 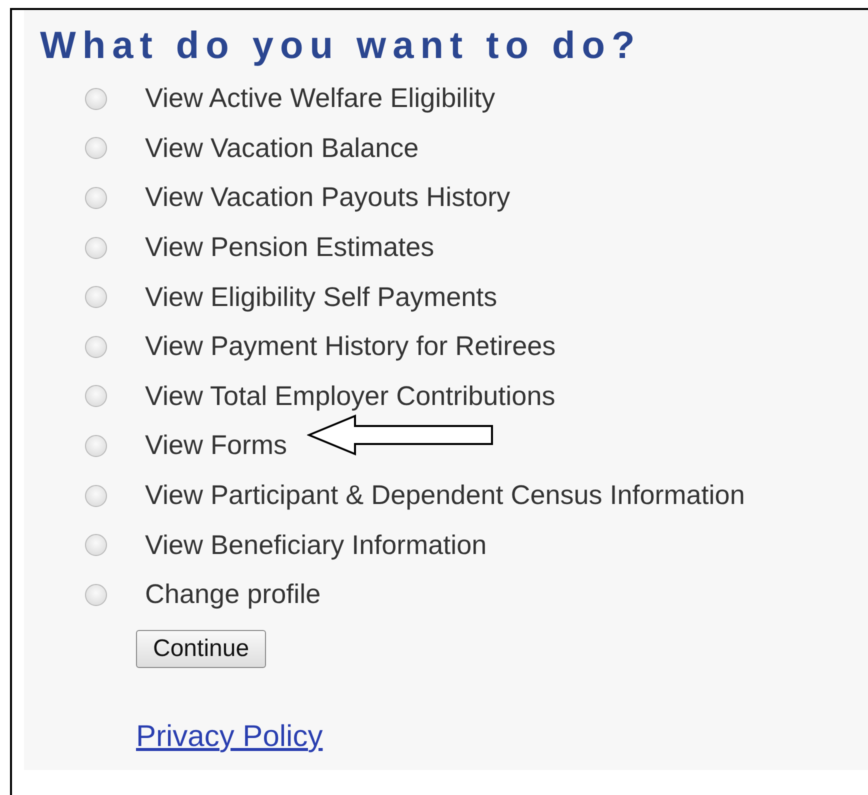 I want to click on option-label: View Payment History for Retirees, so click(x=350, y=346).